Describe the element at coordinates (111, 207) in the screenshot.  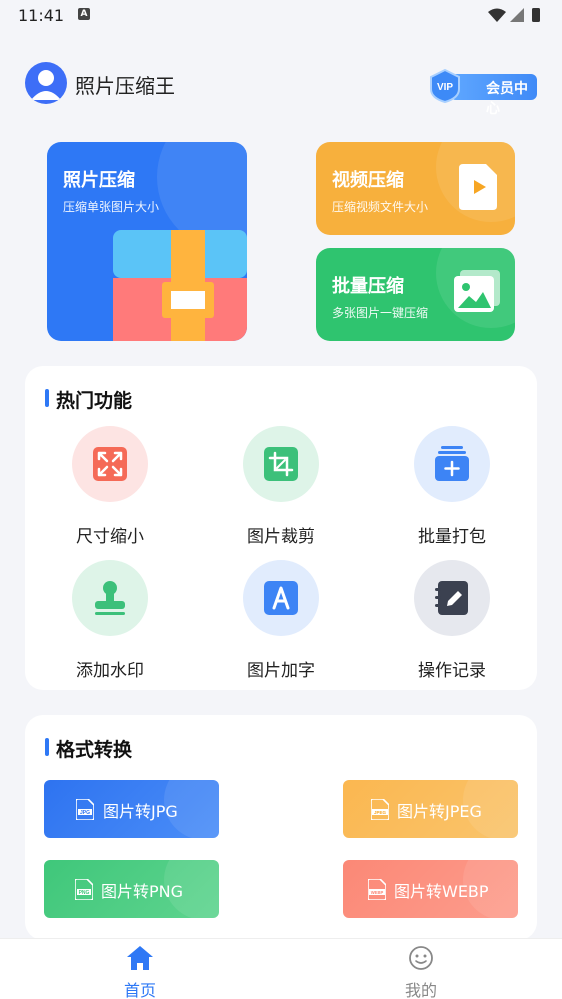
I see `photo-compress-subtitle: 压缩单张图片大小` at that location.